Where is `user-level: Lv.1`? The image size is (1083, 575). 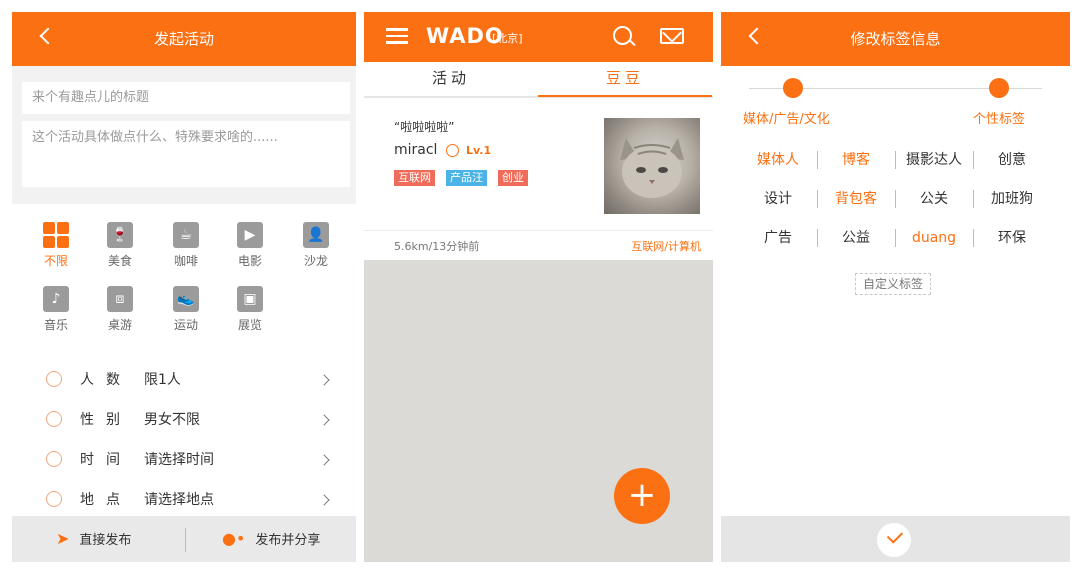 user-level: Lv.1 is located at coordinates (479, 150).